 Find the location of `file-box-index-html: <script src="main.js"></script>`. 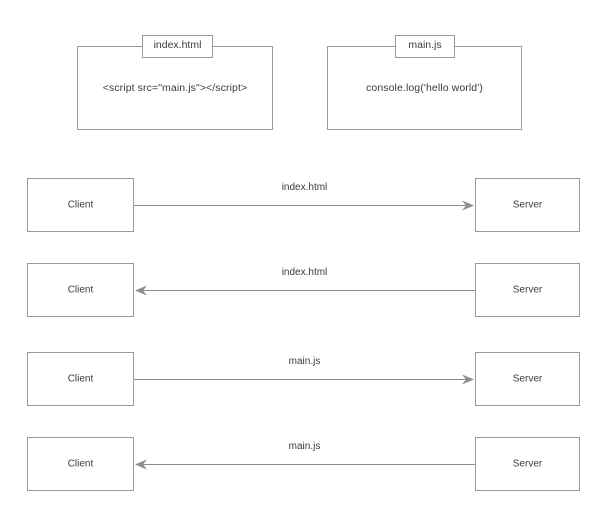

file-box-index-html: <script src="main.js"></script> is located at coordinates (175, 88).